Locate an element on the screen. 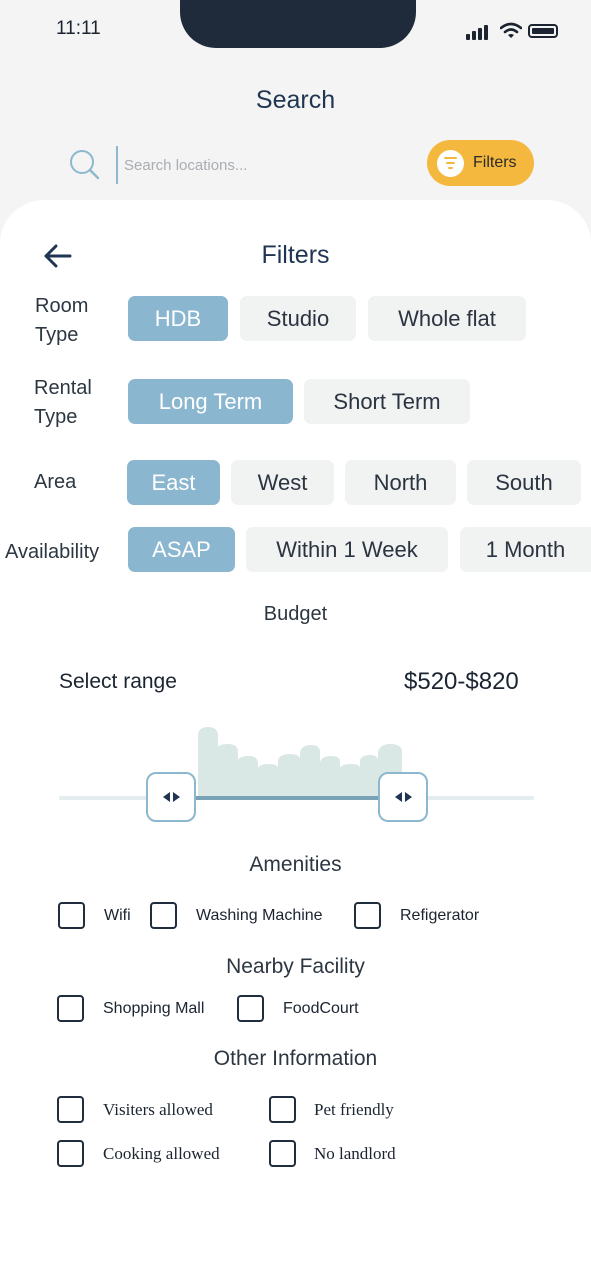  label-cooking-allowed: Cooking allowed is located at coordinates (161, 1153).